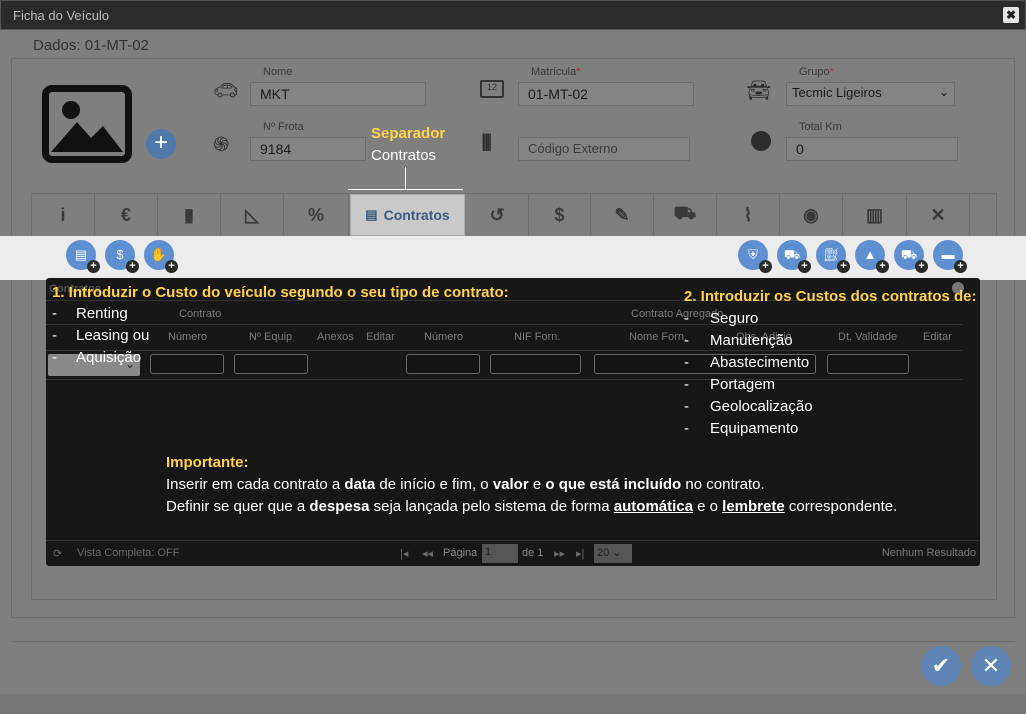 Image resolution: width=1026 pixels, height=714 pixels. I want to click on car-icon: ⛟, so click(909, 254).